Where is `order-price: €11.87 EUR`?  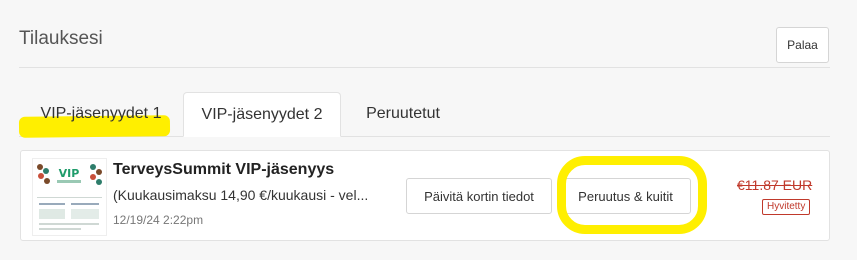
order-price: €11.87 EUR is located at coordinates (775, 185).